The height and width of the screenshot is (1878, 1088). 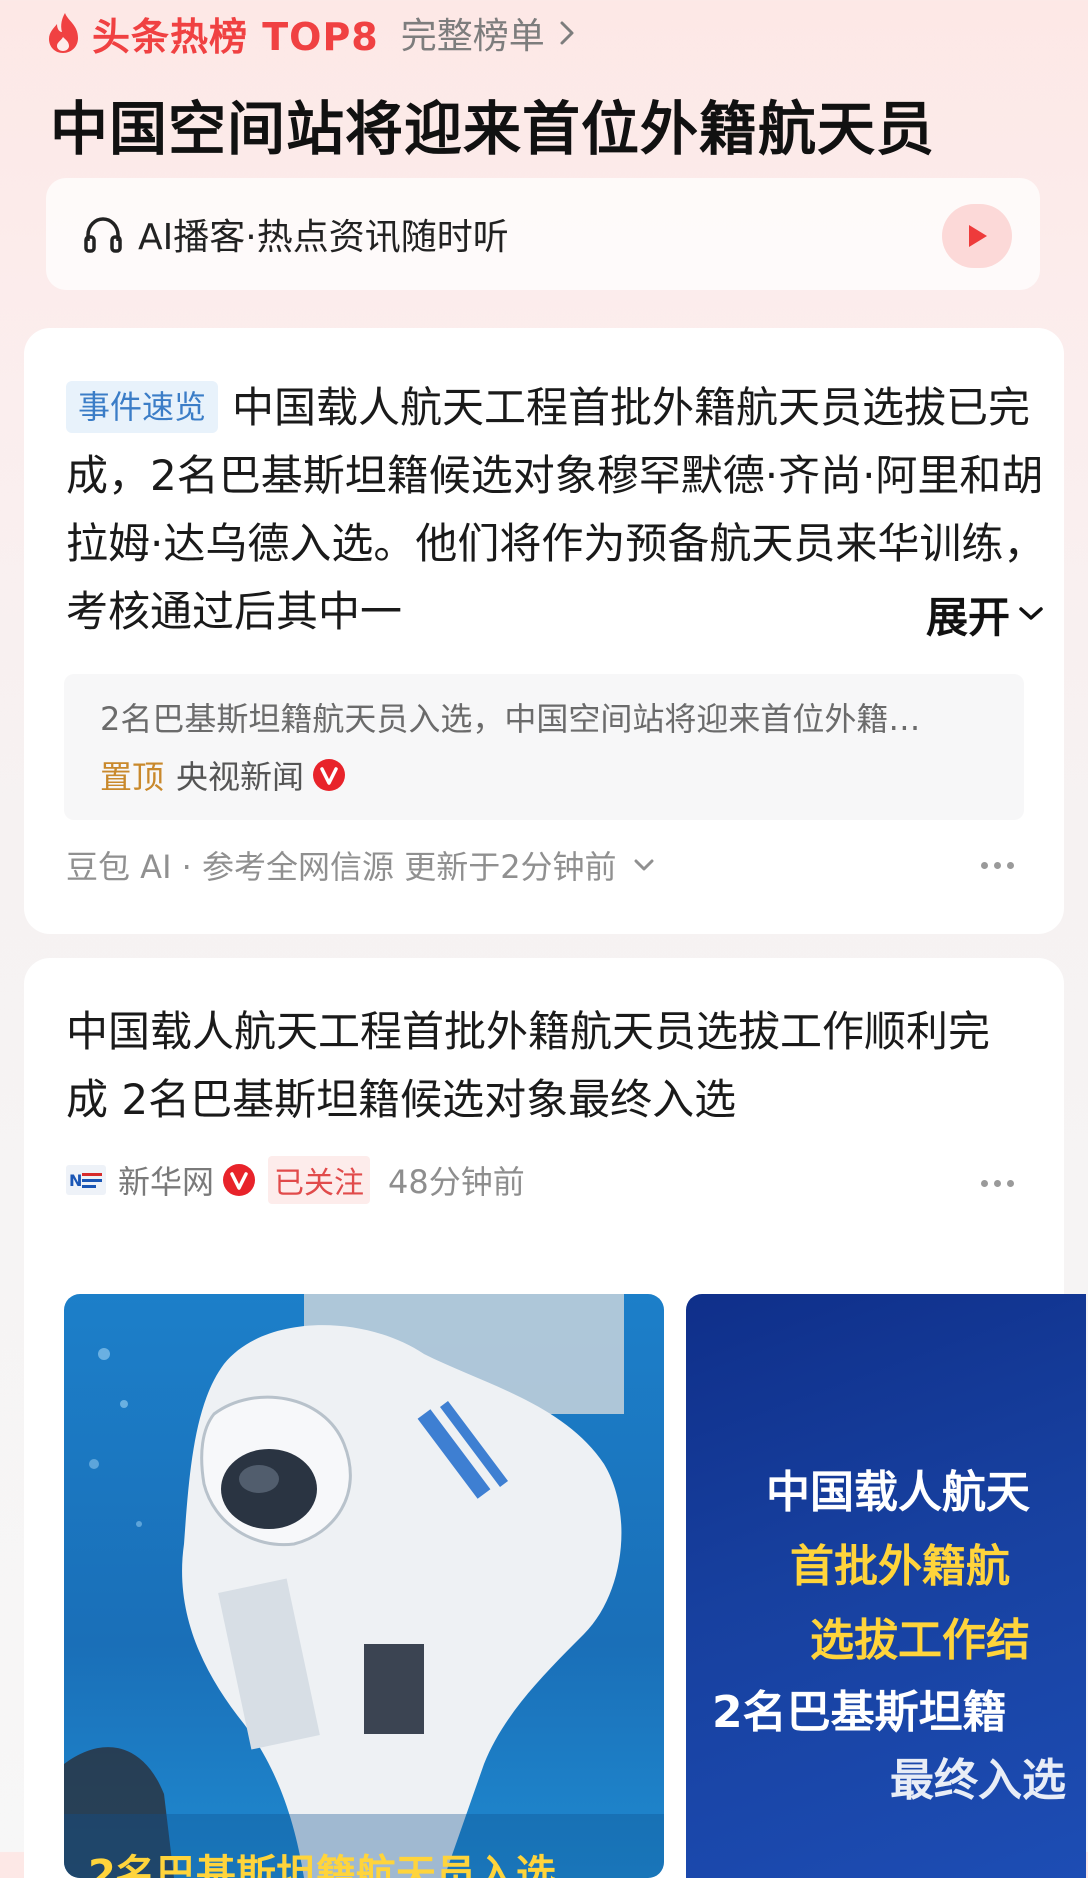 I want to click on svg-text: N, so click(x=75, y=1180).